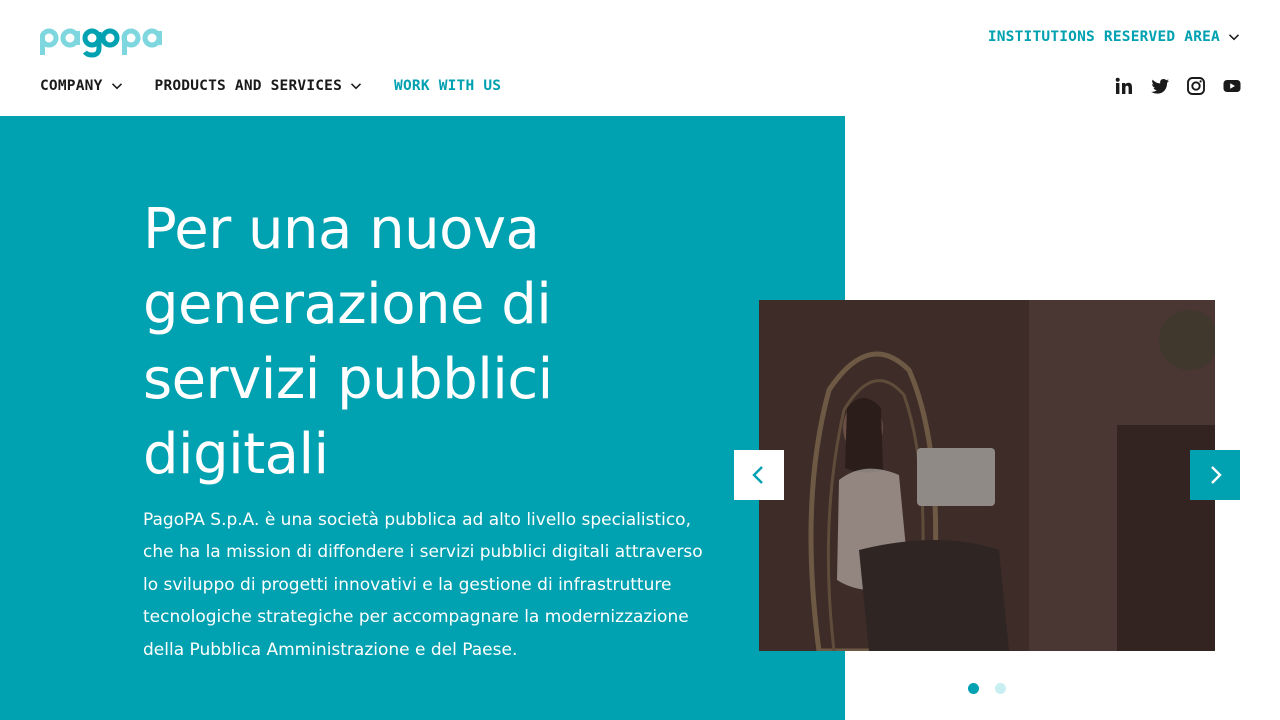  I want to click on carousel-next-button, so click(1215, 475).